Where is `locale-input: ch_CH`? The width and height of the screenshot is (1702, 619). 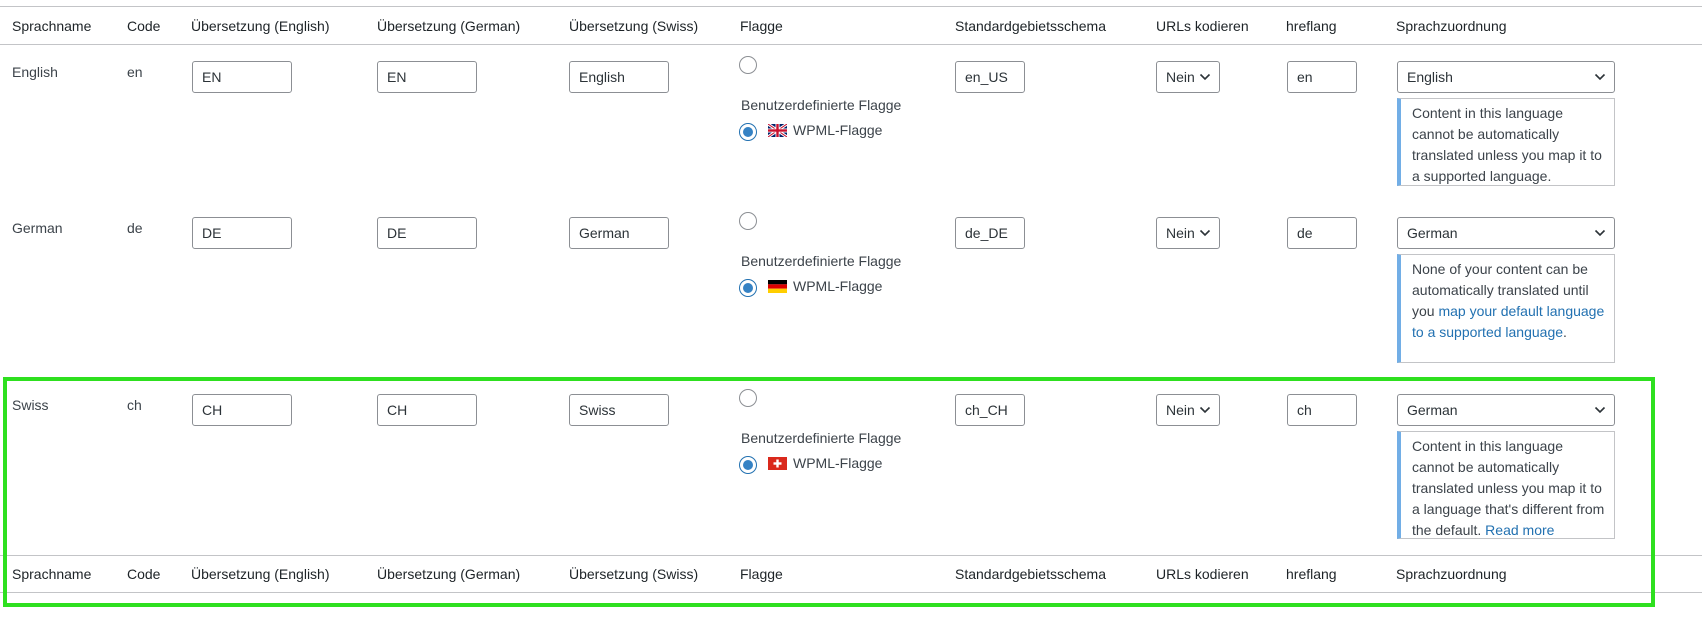
locale-input: ch_CH is located at coordinates (990, 410).